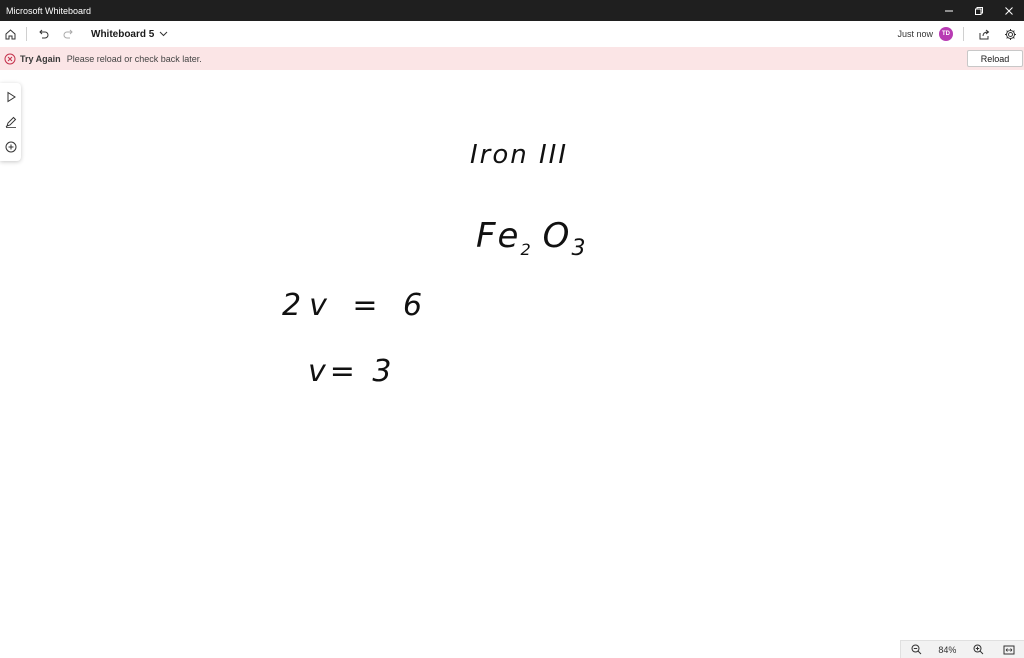 The height and width of the screenshot is (658, 1024). I want to click on home-button, so click(10, 34).